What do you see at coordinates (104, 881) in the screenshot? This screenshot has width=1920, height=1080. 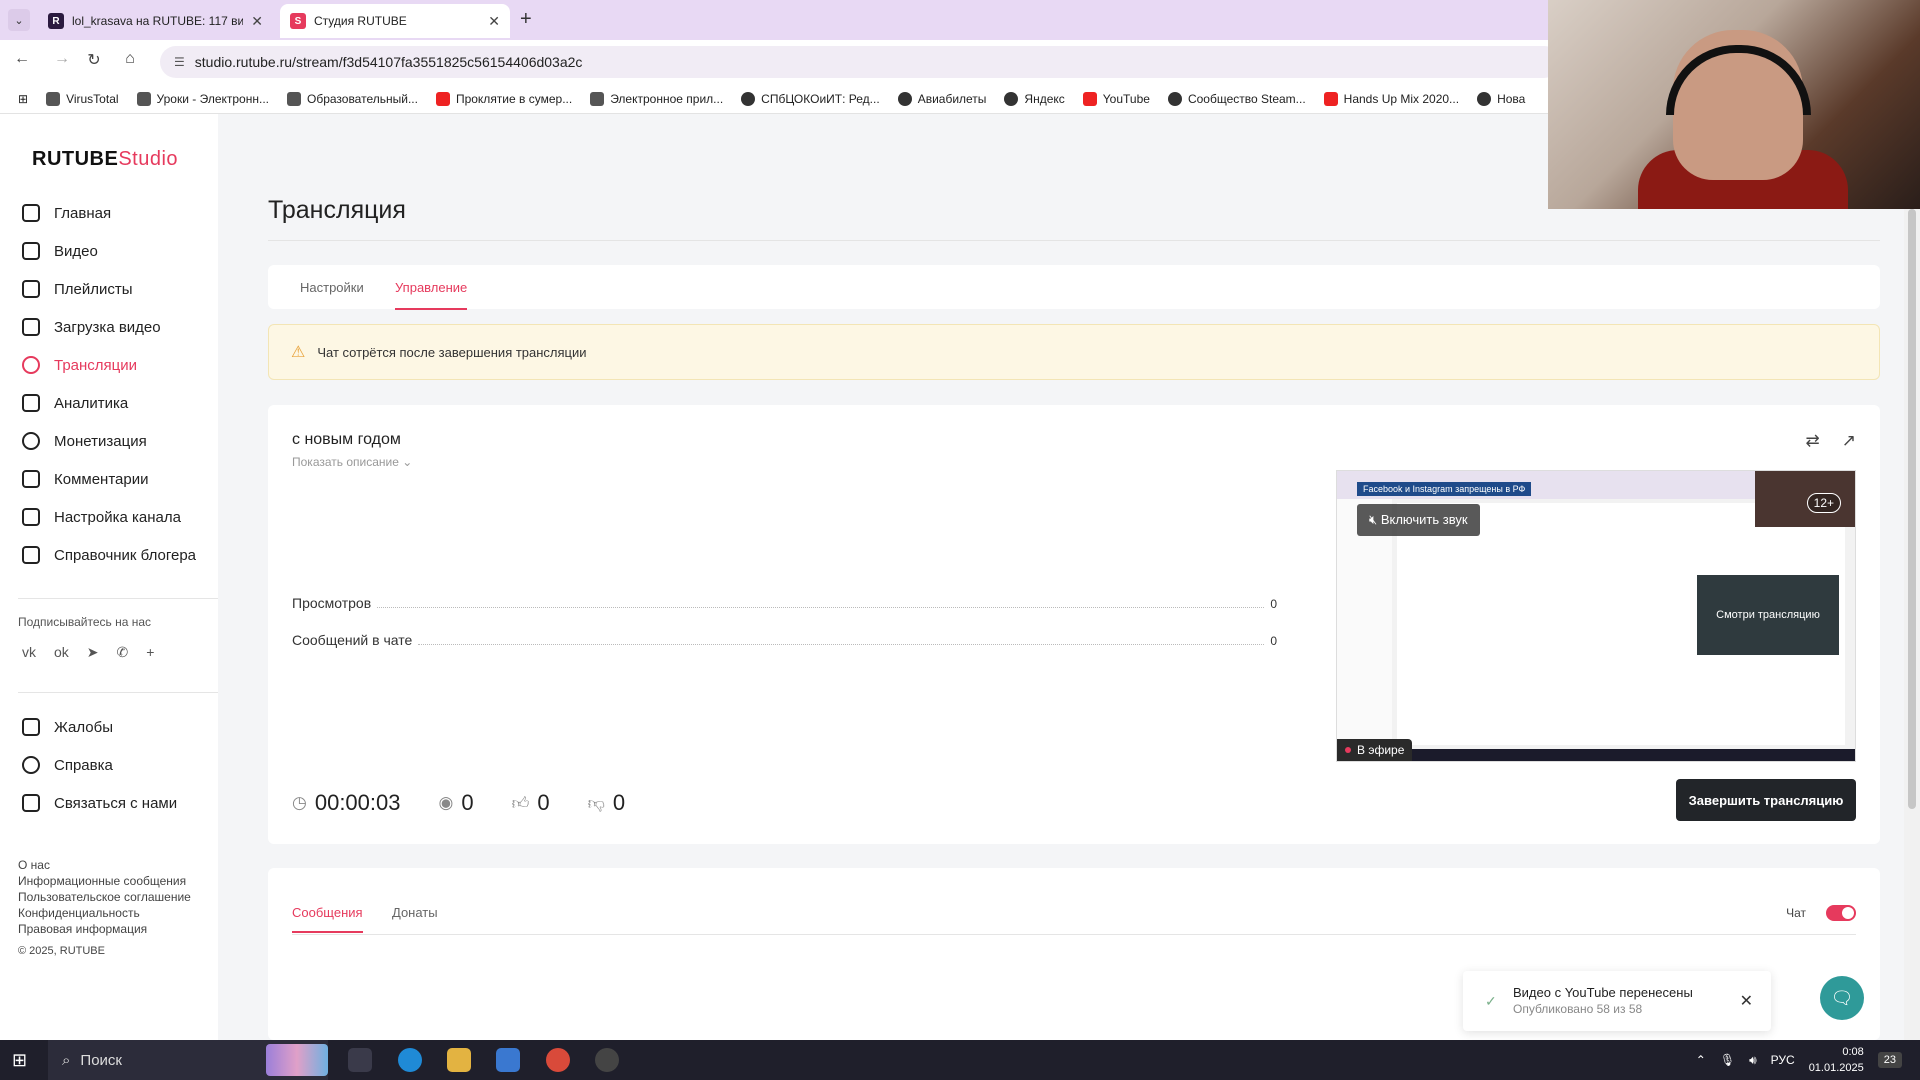 I see `footer-link: Информационные сообщения` at bounding box center [104, 881].